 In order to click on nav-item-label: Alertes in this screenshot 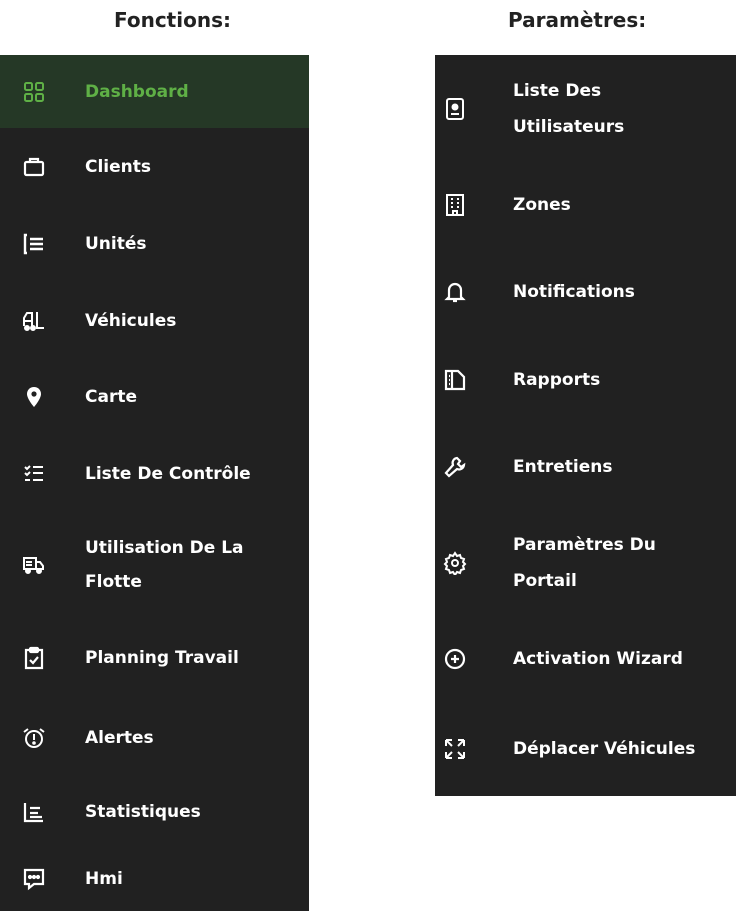, I will do `click(119, 737)`.